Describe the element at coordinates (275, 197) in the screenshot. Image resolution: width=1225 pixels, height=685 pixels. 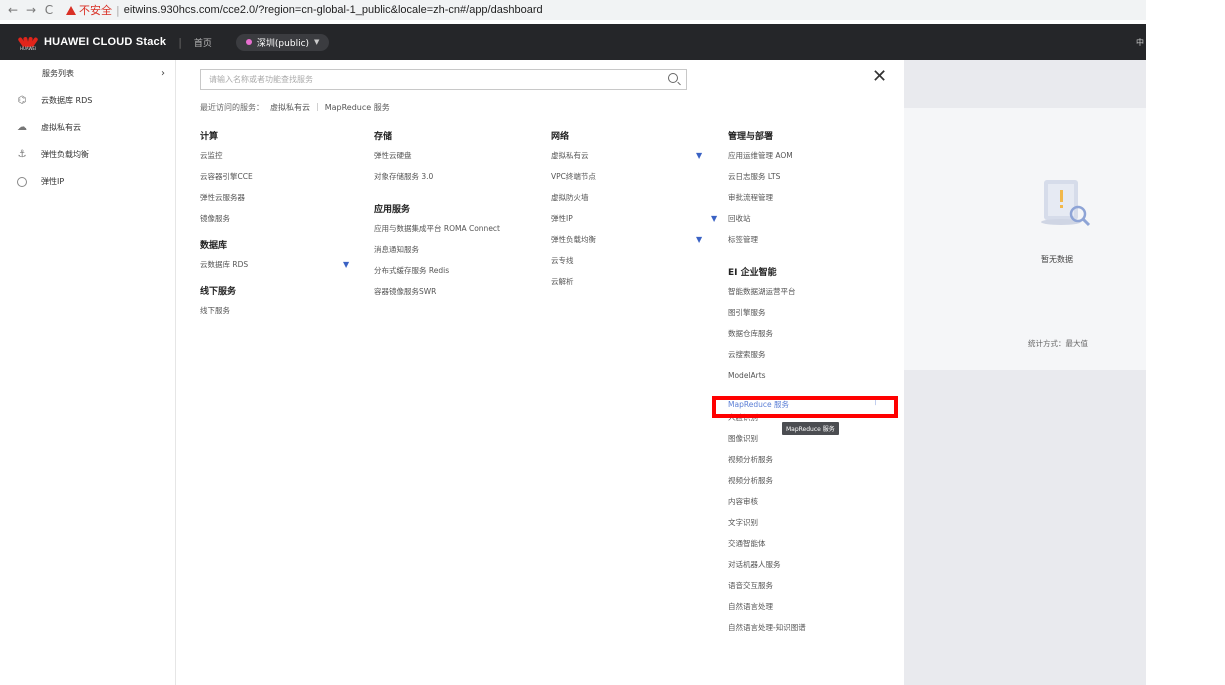
I see `service-link: 弹性云服务器` at that location.